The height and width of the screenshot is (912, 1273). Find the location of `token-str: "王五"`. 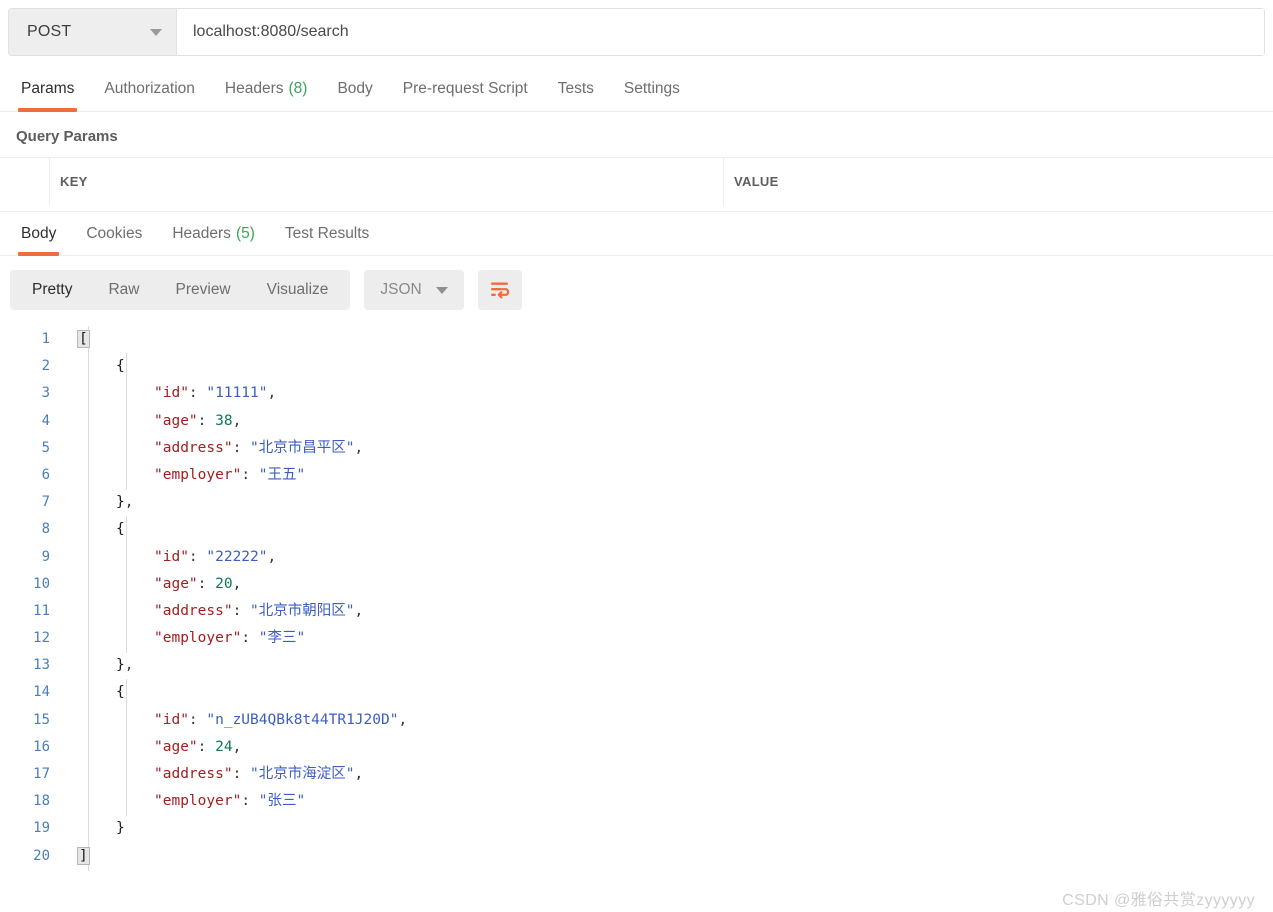

token-str: "王五" is located at coordinates (282, 474).